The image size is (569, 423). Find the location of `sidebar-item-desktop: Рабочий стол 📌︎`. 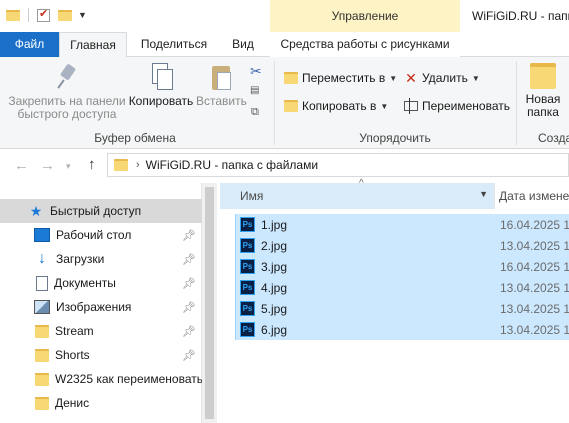

sidebar-item-desktop: Рабочий стол 📌︎ is located at coordinates (101, 235).